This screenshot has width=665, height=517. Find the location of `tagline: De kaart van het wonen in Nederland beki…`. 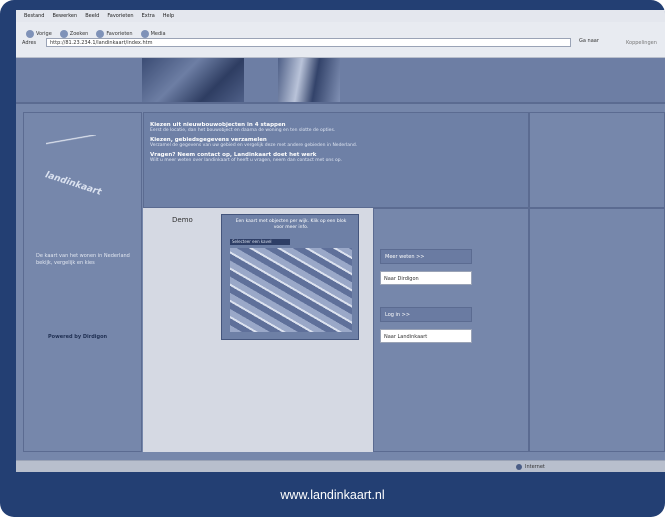

tagline: De kaart van het wonen in Nederland beki… is located at coordinates (83, 259).